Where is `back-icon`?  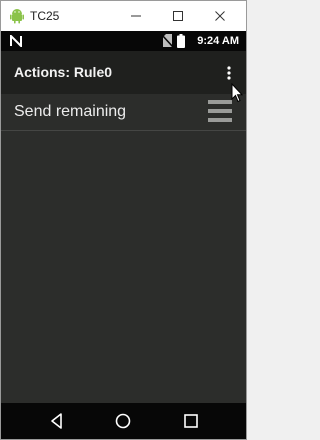
back-icon is located at coordinates (57, 421).